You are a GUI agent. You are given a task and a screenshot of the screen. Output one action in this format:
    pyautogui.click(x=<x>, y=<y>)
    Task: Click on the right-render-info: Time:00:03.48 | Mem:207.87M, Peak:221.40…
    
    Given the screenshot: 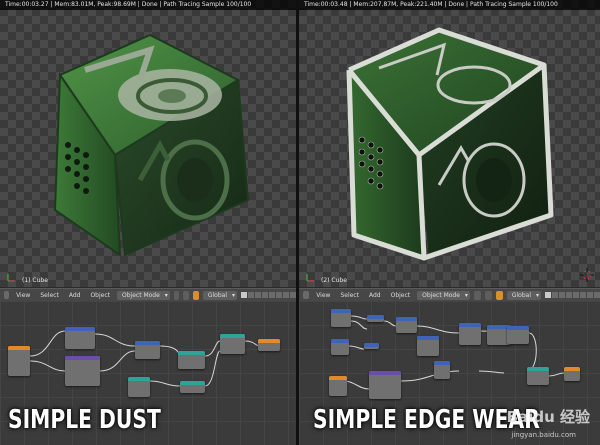 What is the action you would take?
    pyautogui.click(x=449, y=5)
    